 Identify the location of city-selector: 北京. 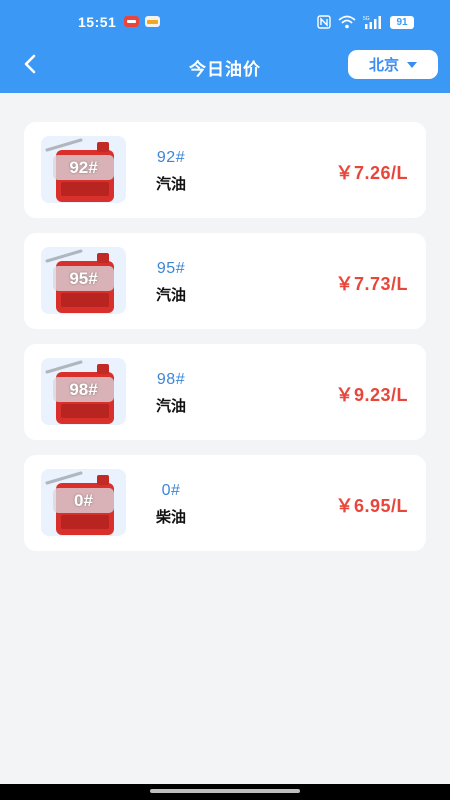
(393, 64).